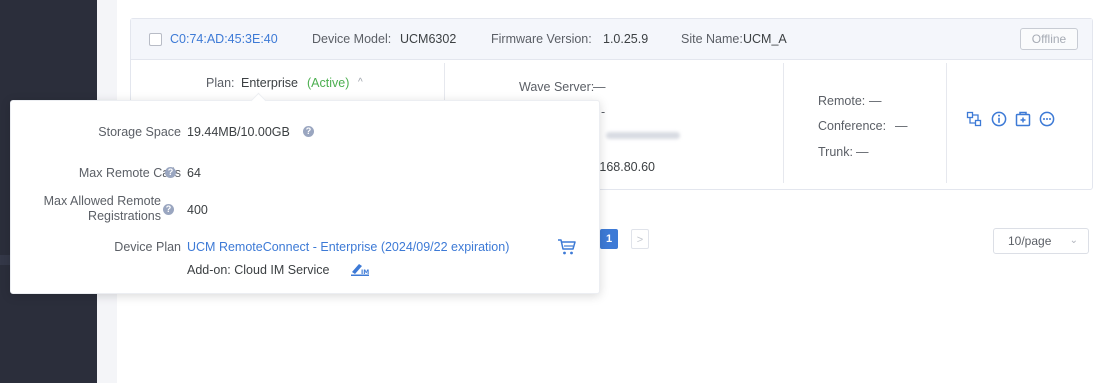 This screenshot has height=383, width=1118. What do you see at coordinates (269, 83) in the screenshot?
I see `plan-name: Enterprise` at bounding box center [269, 83].